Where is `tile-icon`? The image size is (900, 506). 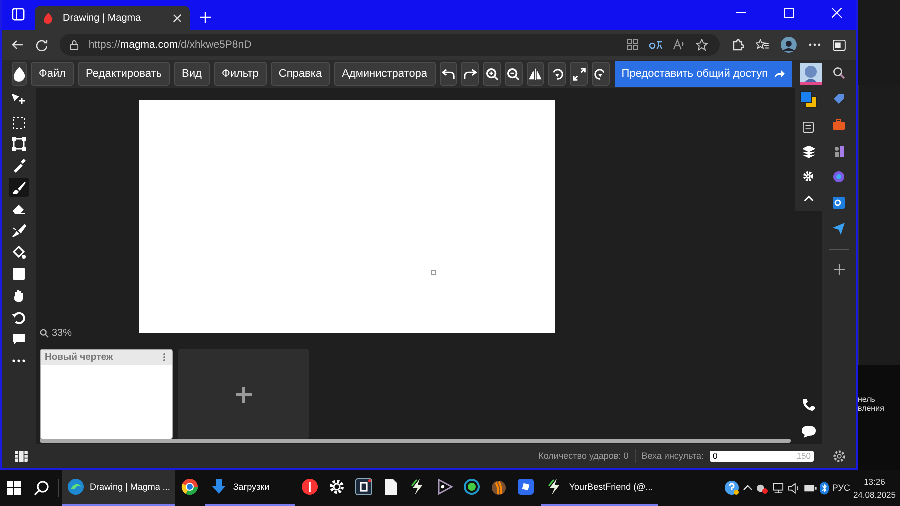
tile-icon is located at coordinates (364, 487).